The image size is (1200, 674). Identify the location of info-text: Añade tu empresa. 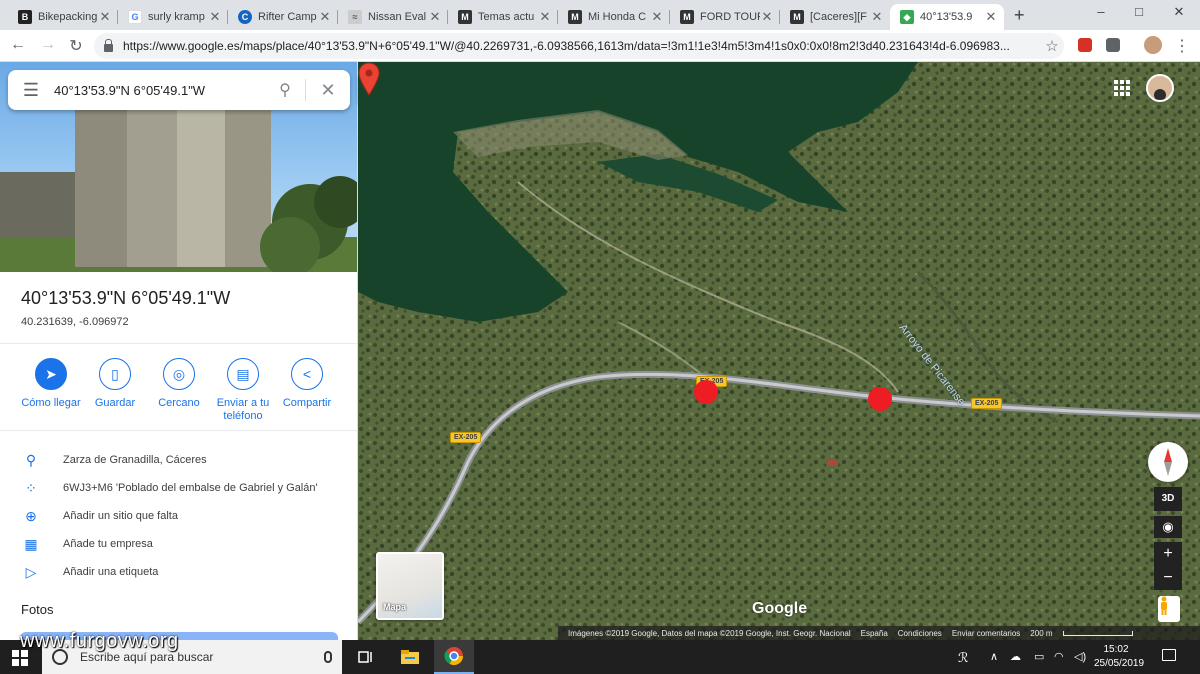
(108, 544).